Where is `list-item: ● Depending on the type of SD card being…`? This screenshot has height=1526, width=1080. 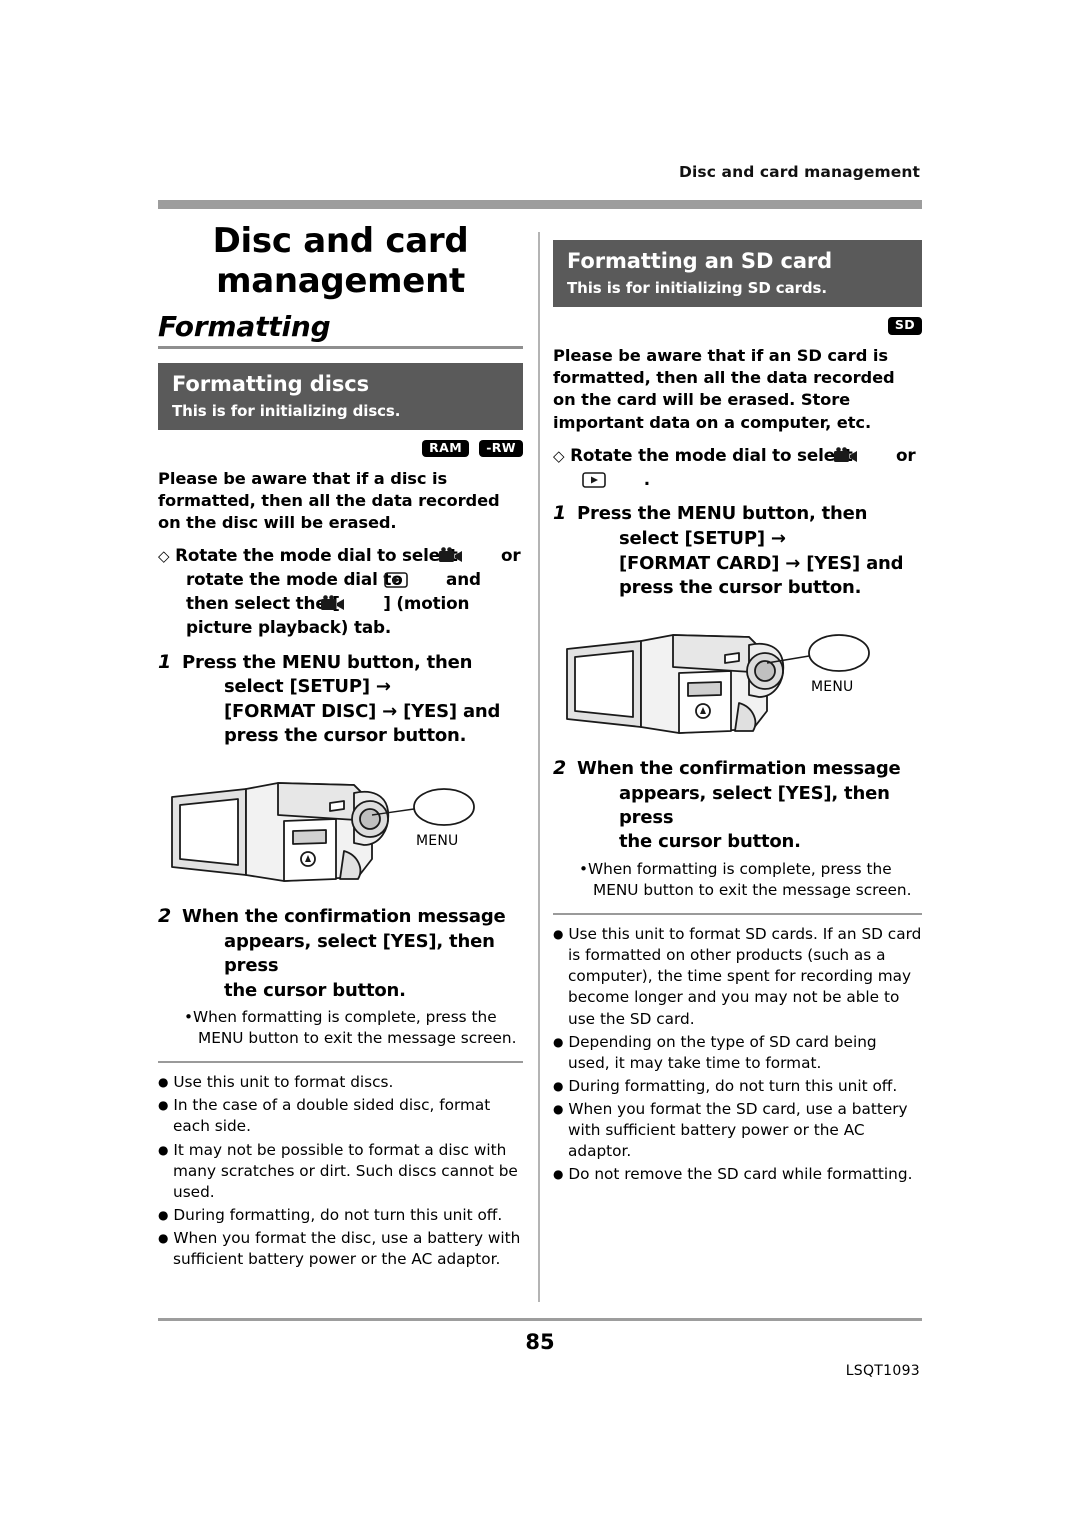
list-item: ● Depending on the type of SD card being… is located at coordinates (715, 1052).